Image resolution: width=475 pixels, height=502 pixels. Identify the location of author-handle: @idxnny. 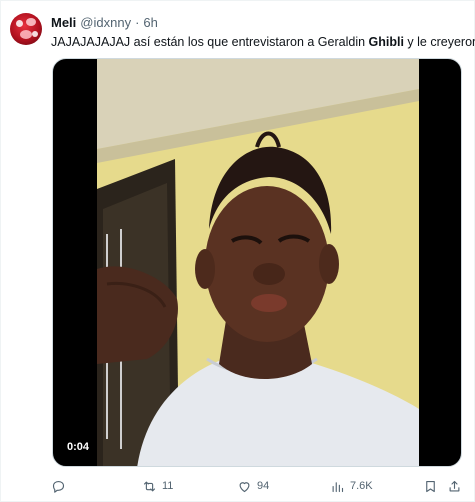
(105, 22).